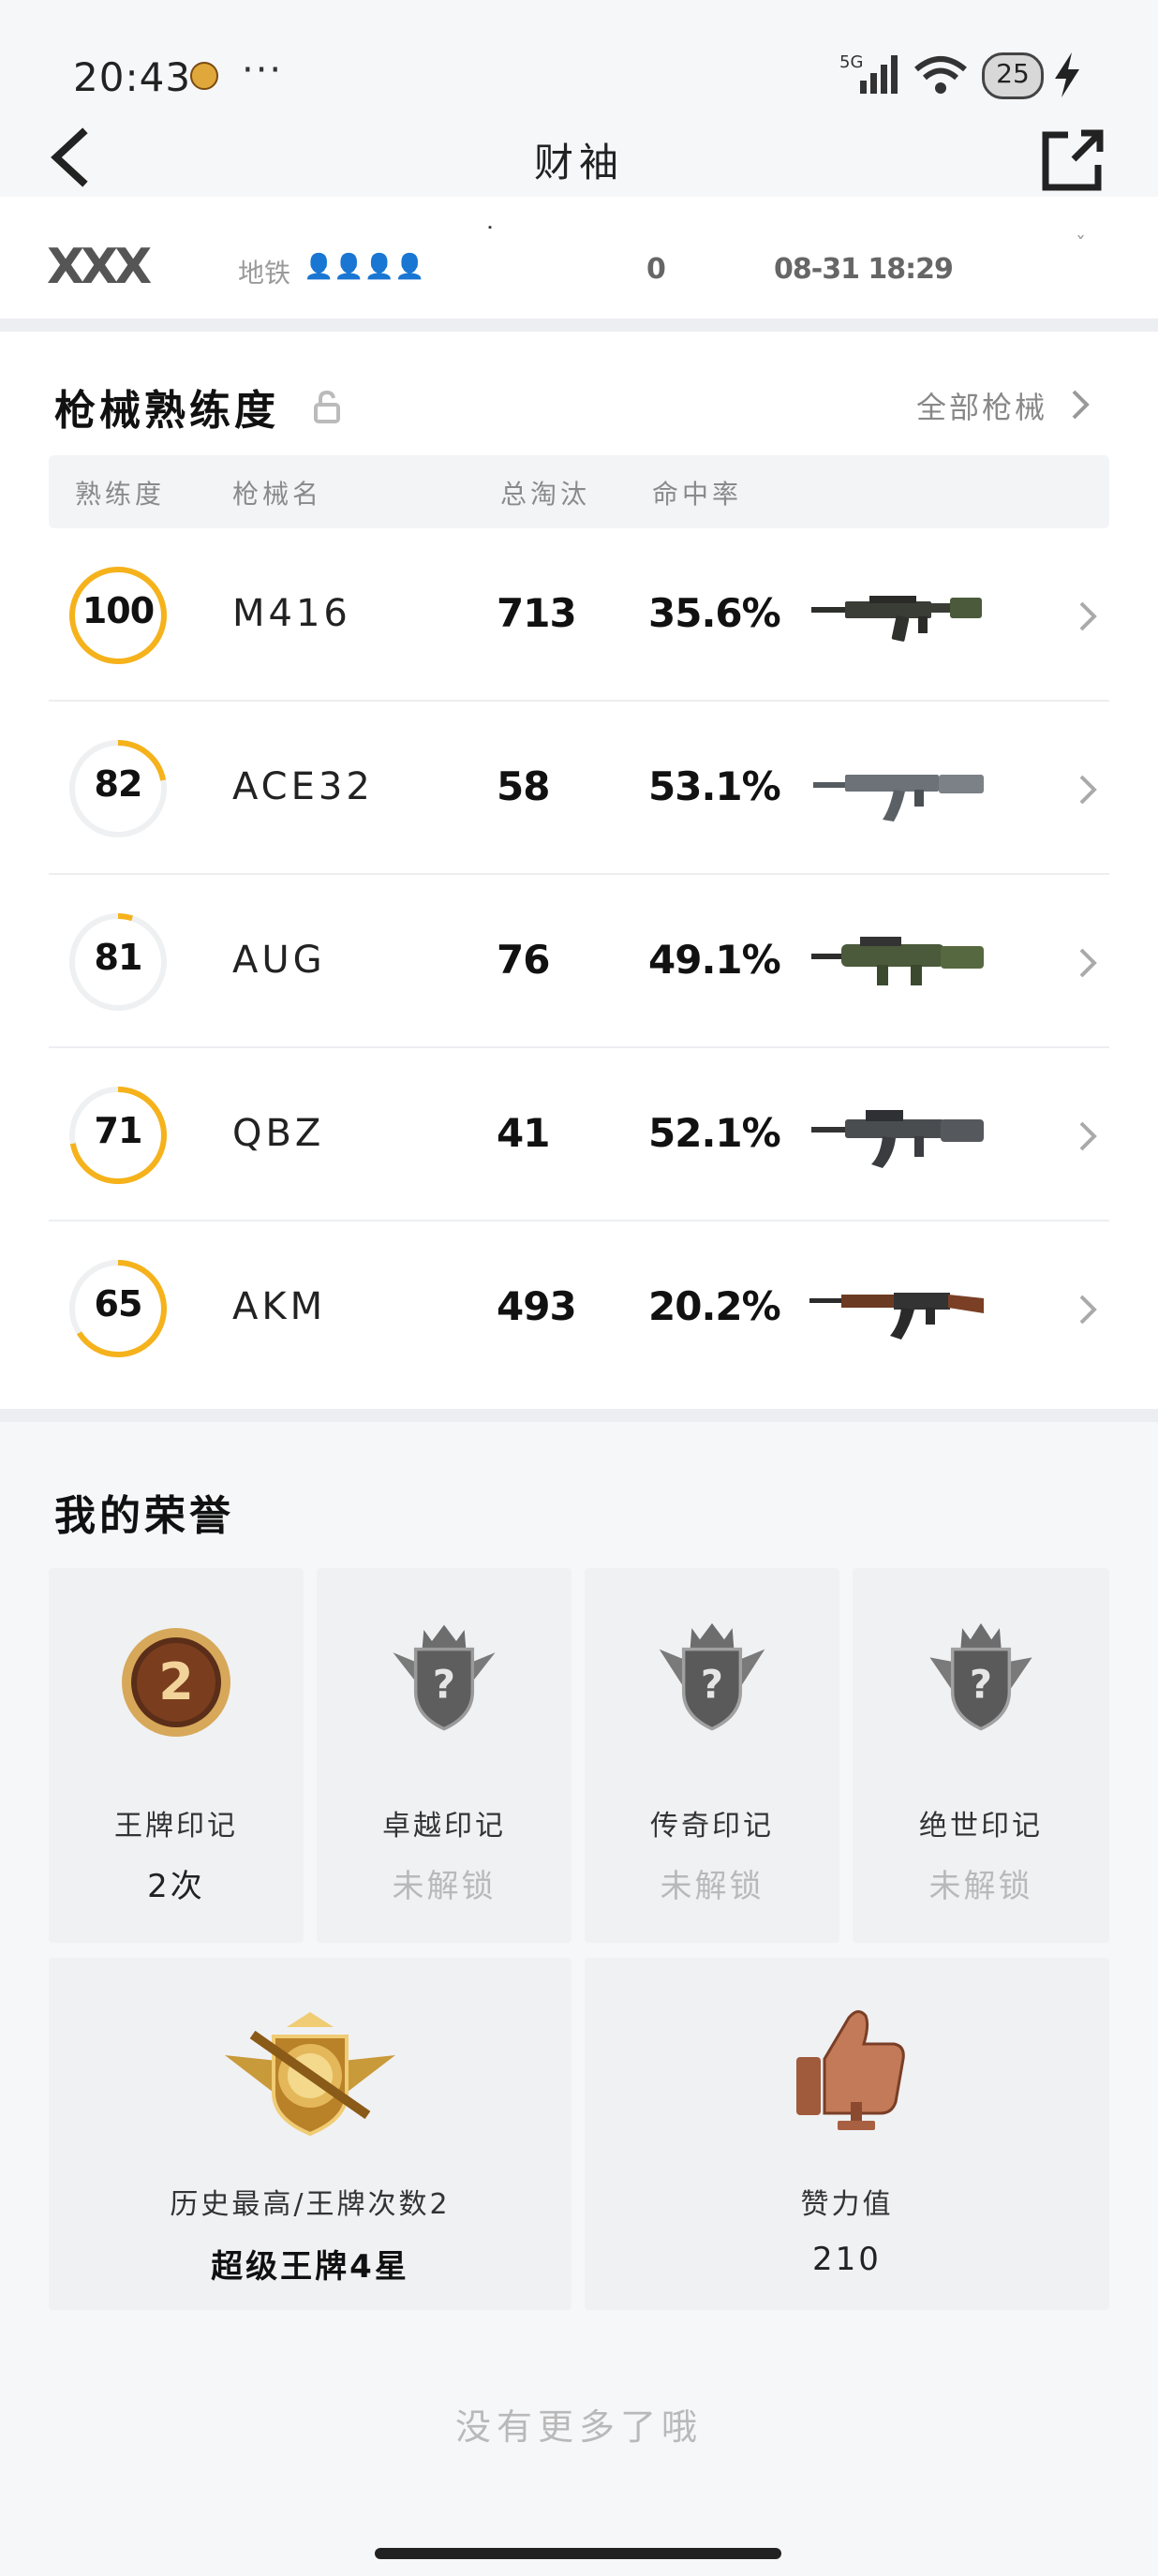  What do you see at coordinates (144, 1516) in the screenshot?
I see `section-title: 我的荣誉` at bounding box center [144, 1516].